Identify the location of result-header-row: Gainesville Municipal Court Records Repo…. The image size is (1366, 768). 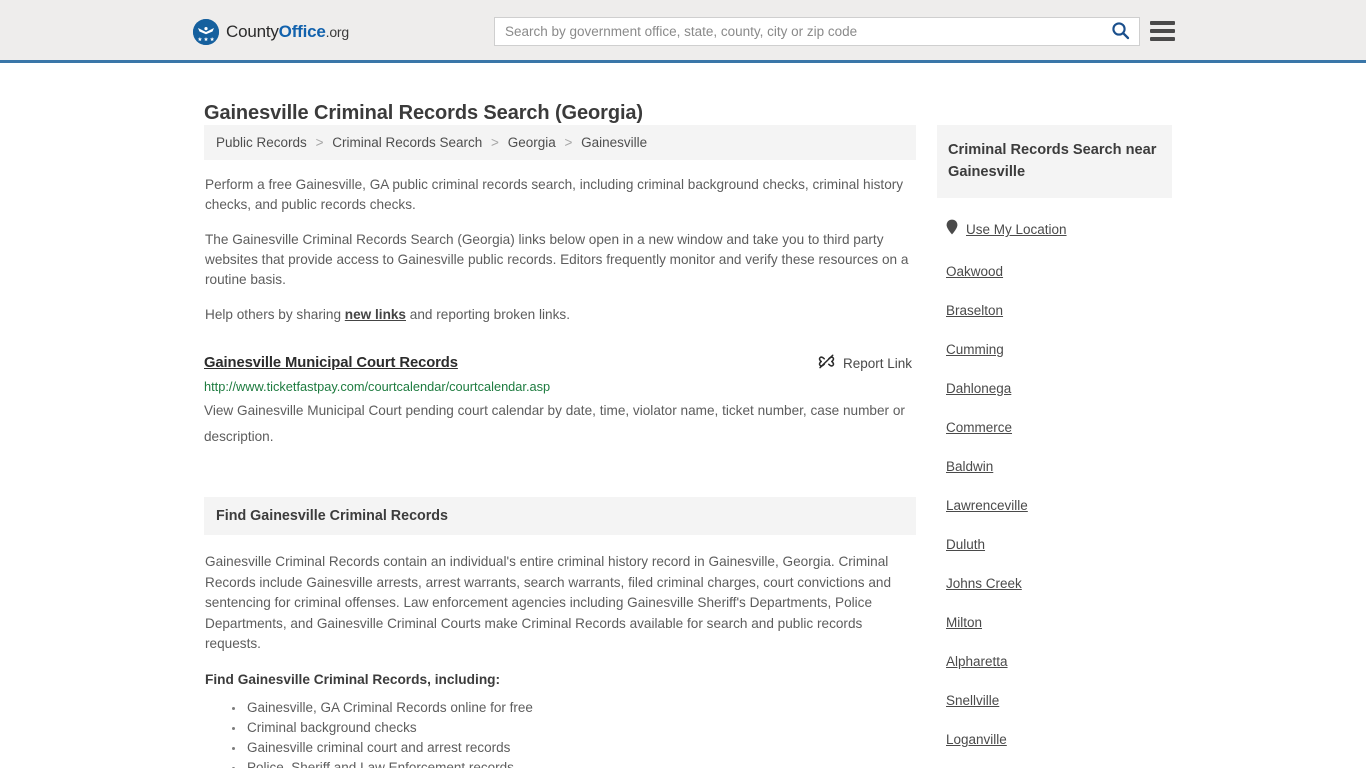
(560, 363).